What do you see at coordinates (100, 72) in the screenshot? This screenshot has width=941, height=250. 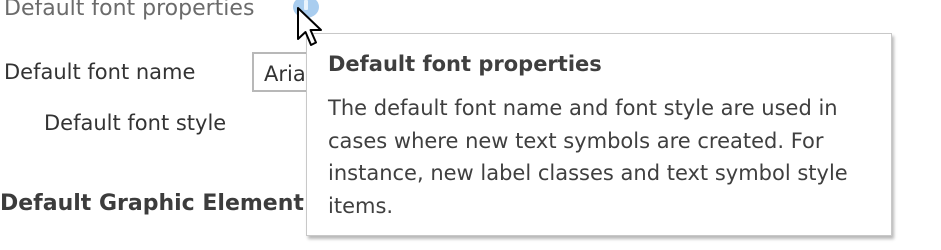 I see `default-font-name-label: Default font name` at bounding box center [100, 72].